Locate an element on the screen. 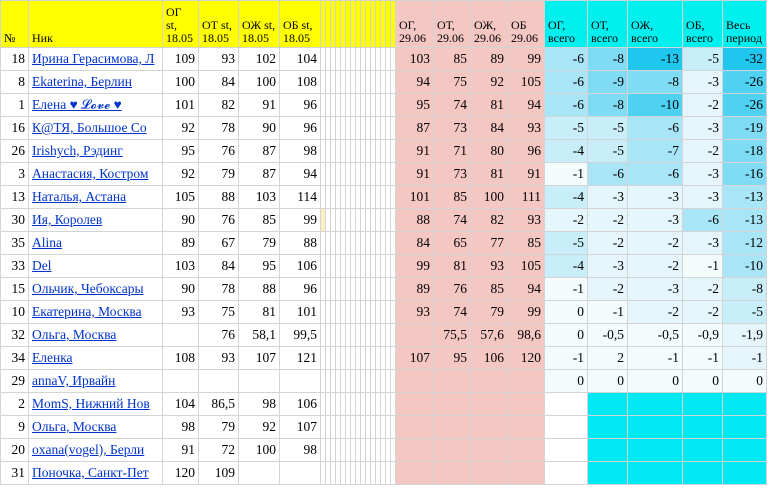  header-og-end: ОГ, 29.06 is located at coordinates (414, 24).